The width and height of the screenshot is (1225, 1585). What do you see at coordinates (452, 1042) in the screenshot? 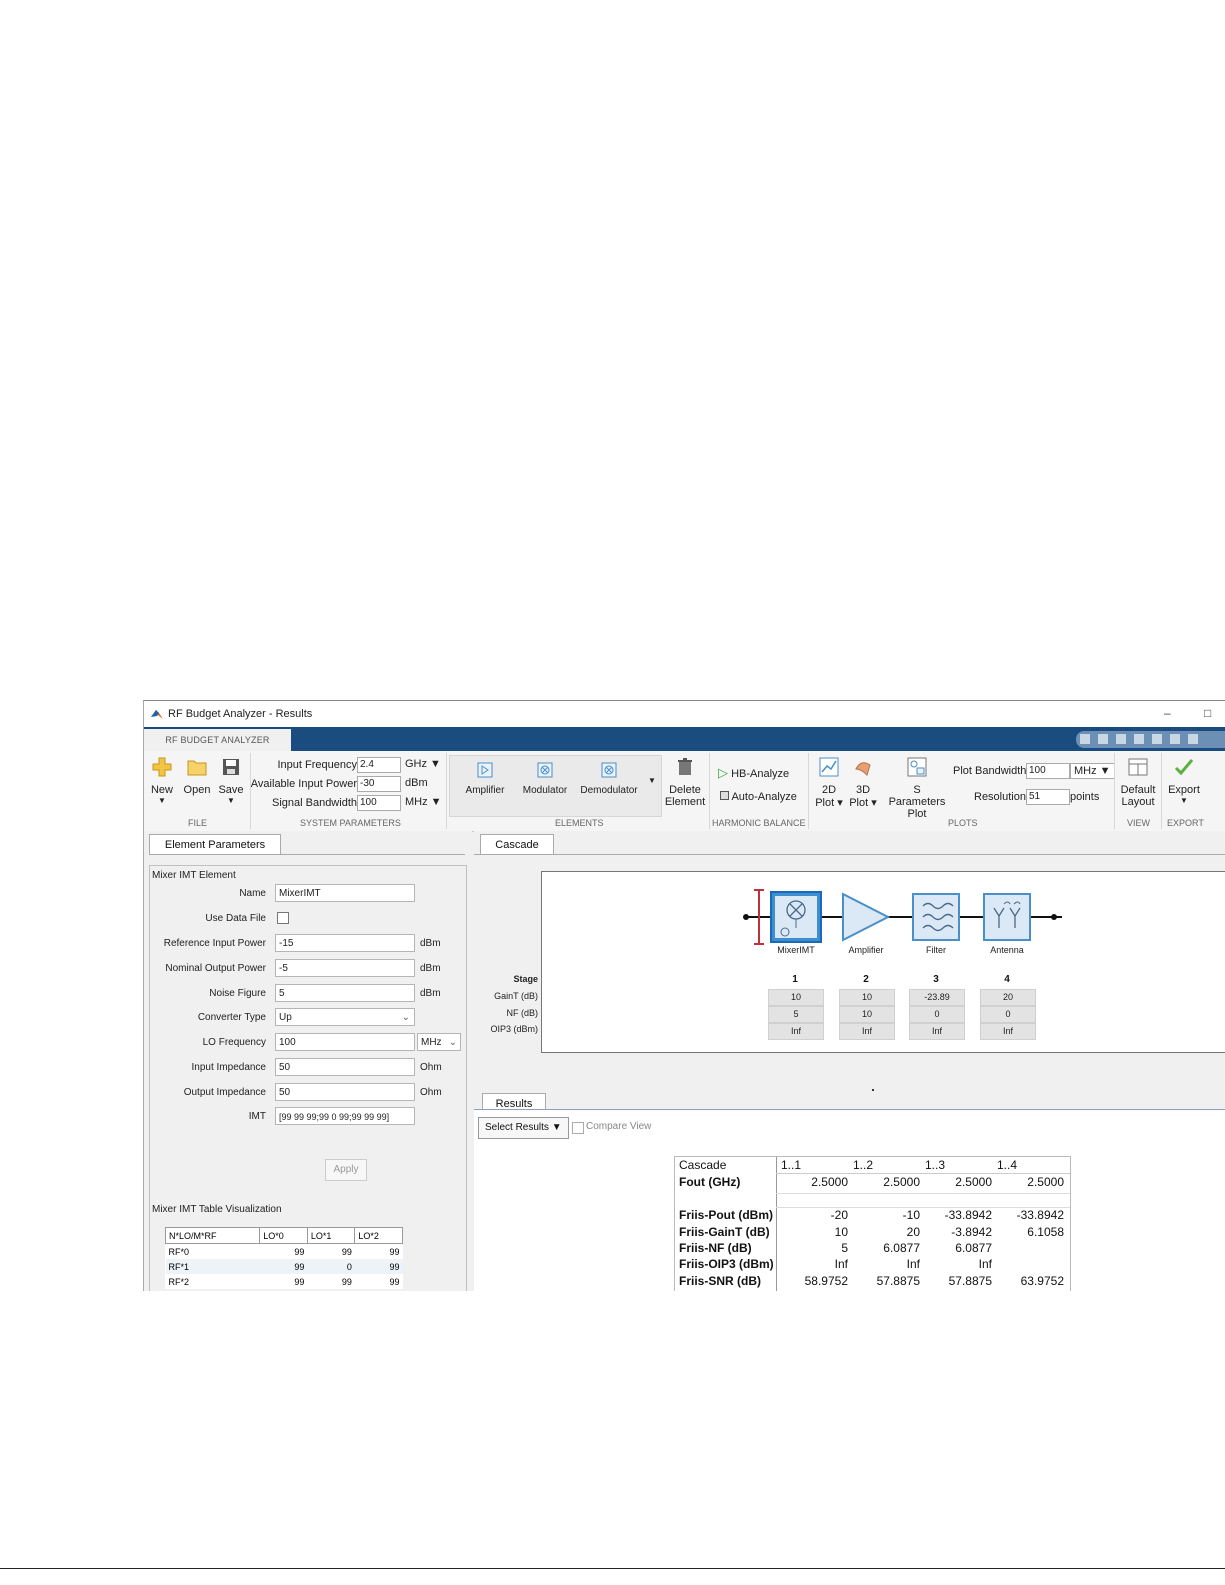
I see `chevron-down-icon: ⌄` at bounding box center [452, 1042].